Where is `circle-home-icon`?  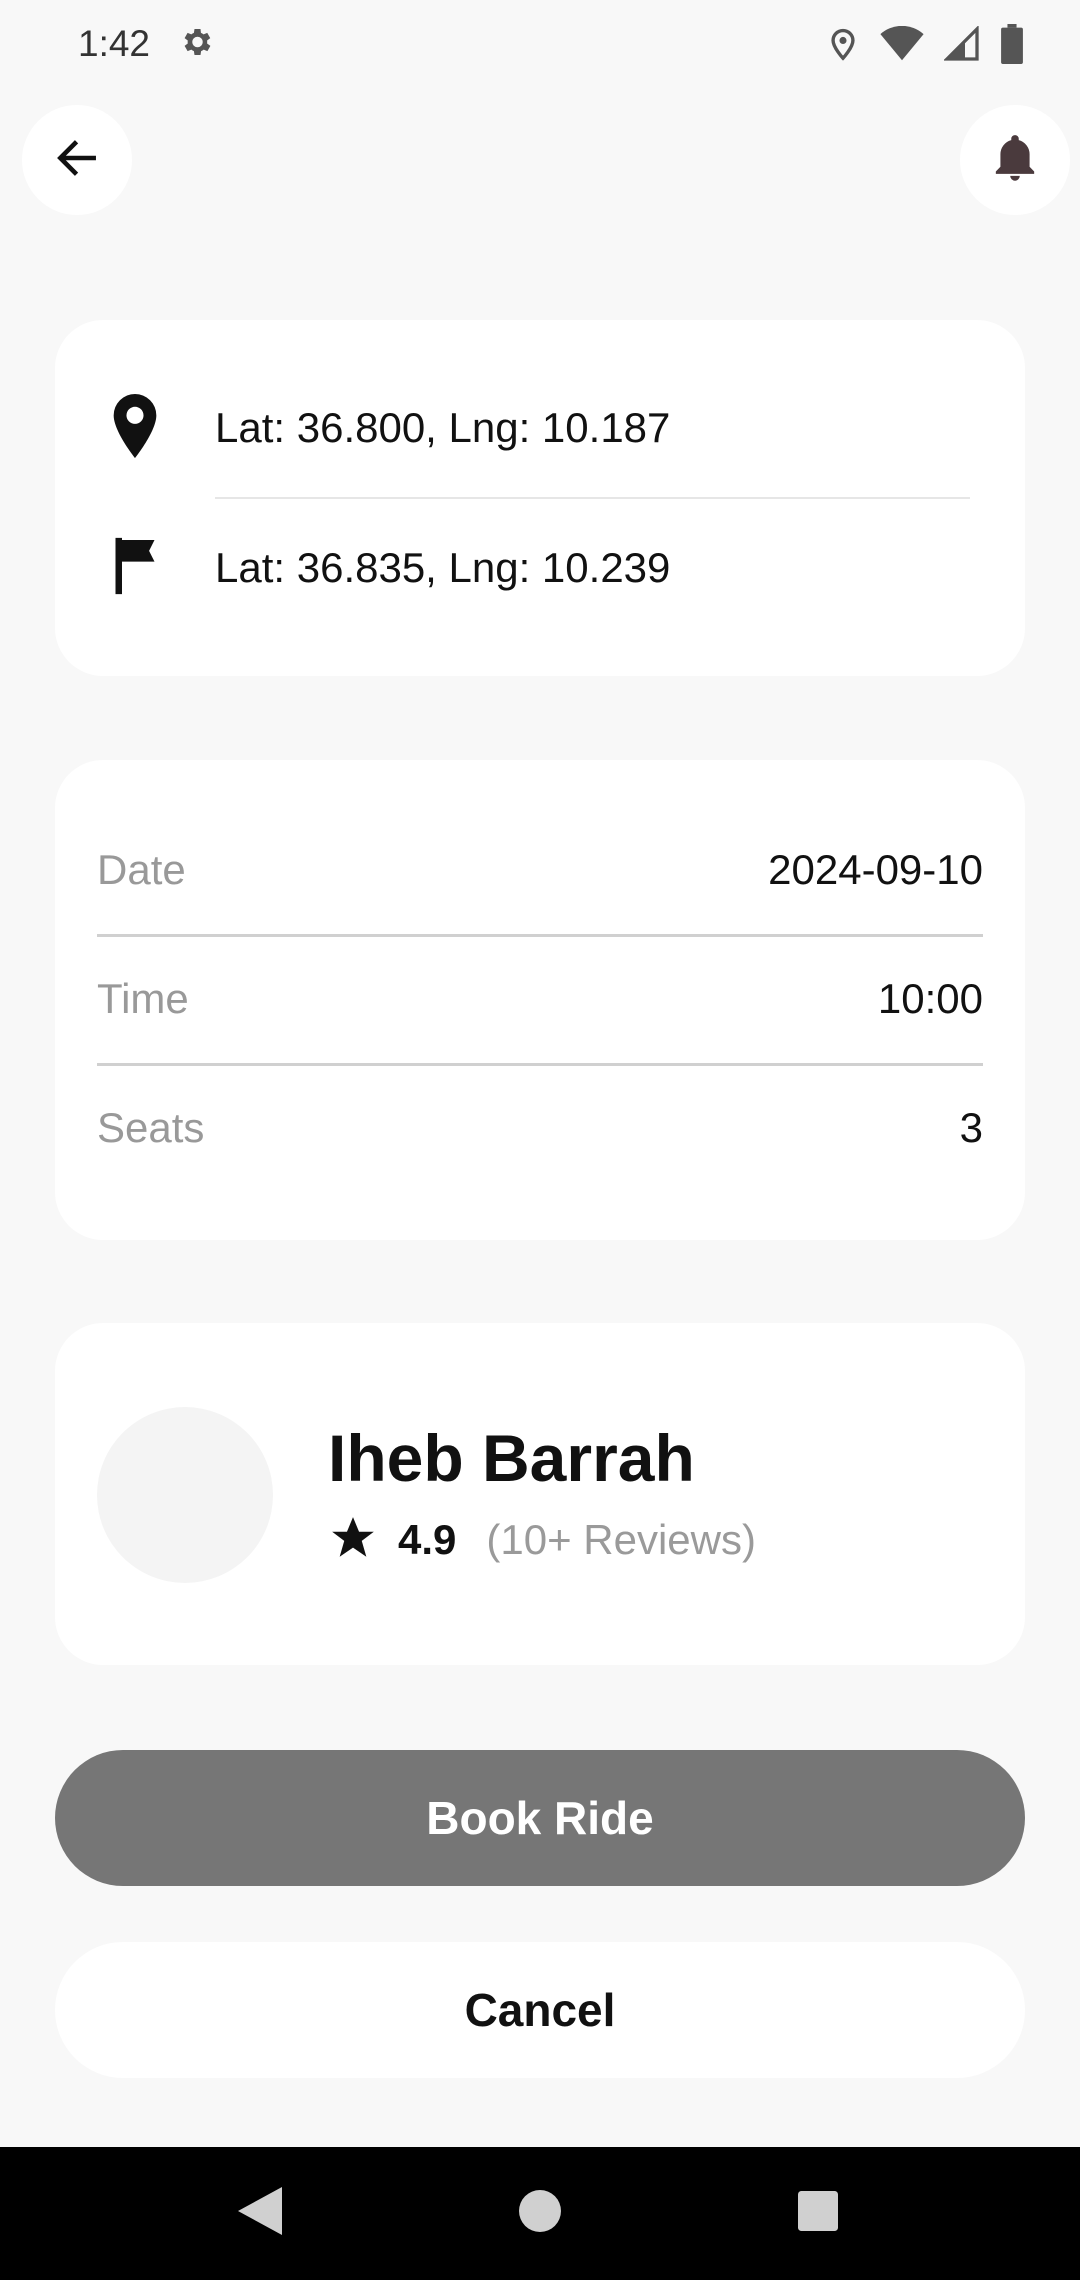
circle-home-icon is located at coordinates (540, 2213).